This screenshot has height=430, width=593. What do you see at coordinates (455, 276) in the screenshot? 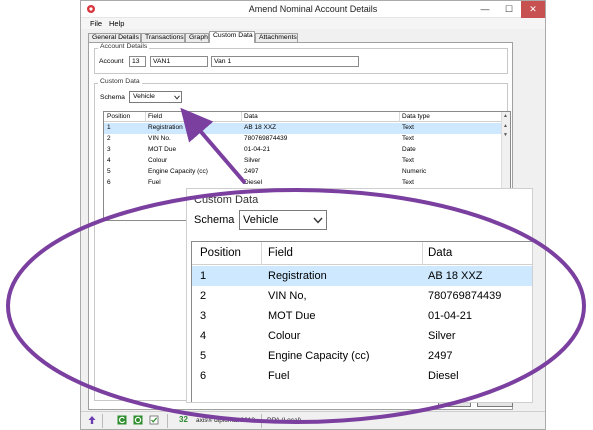
I see `zoom-row-data: AB 18 XXZ` at bounding box center [455, 276].